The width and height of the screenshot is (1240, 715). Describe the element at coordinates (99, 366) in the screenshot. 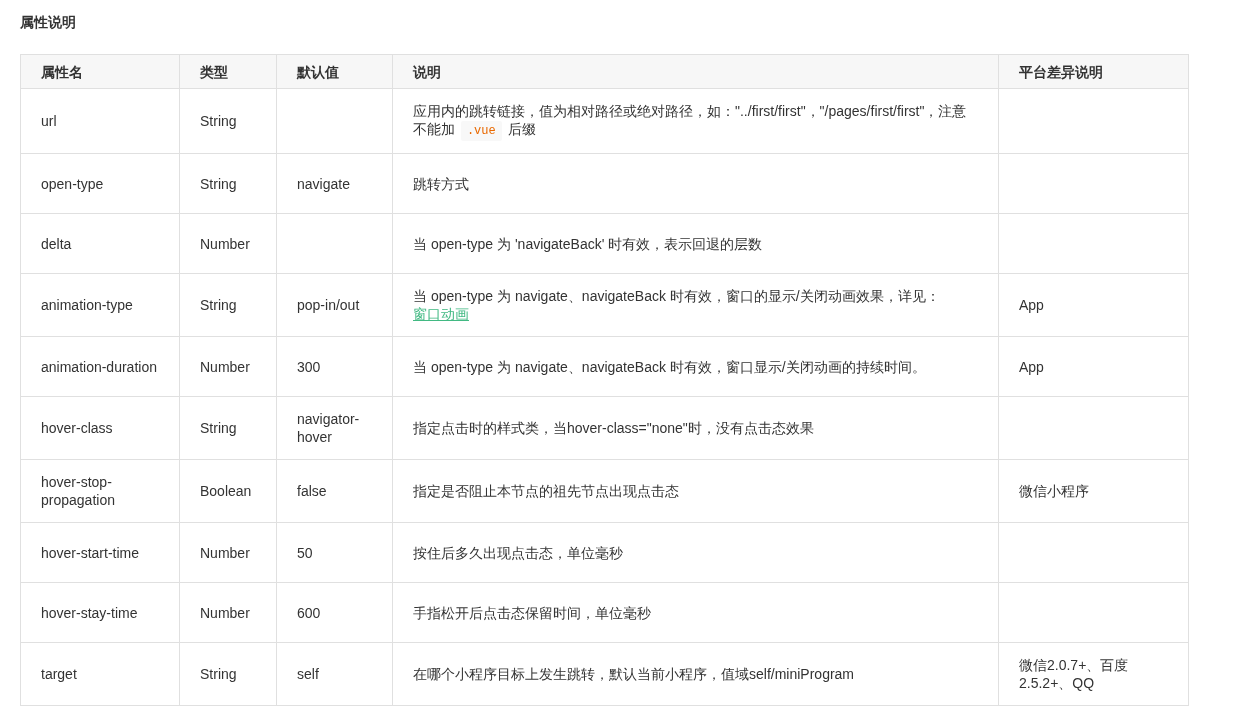

I see `table-cell: animation-duration` at that location.